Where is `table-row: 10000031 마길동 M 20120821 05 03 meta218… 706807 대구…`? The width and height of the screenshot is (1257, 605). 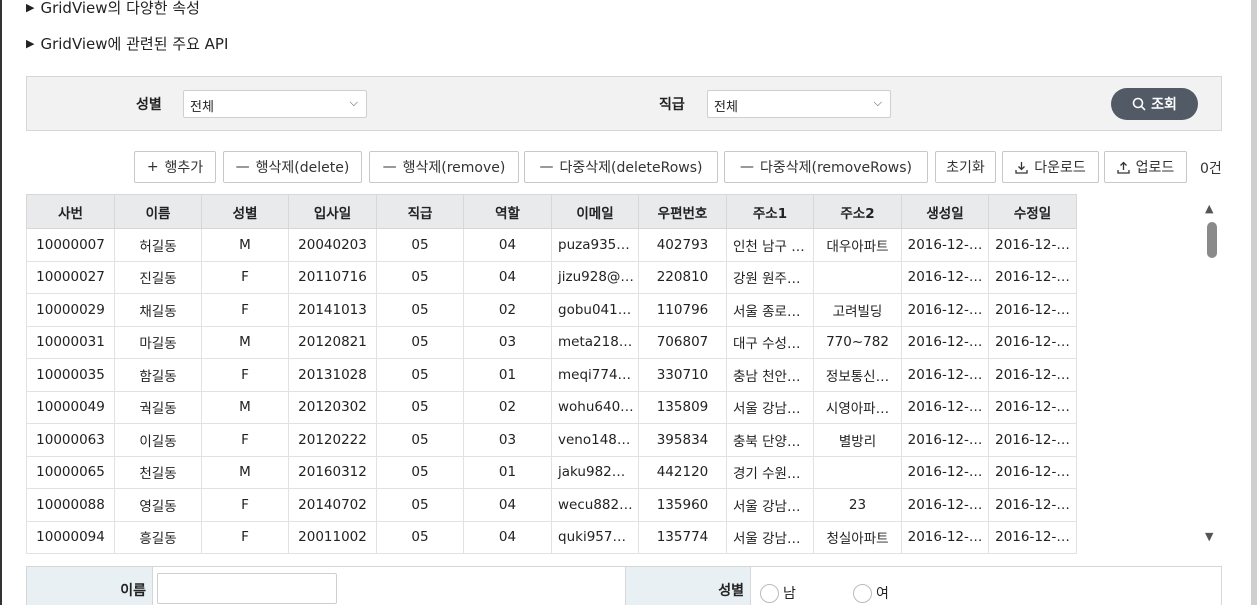 table-row: 10000031 마길동 M 20120821 05 03 meta218… 706807 대구… is located at coordinates (551, 342).